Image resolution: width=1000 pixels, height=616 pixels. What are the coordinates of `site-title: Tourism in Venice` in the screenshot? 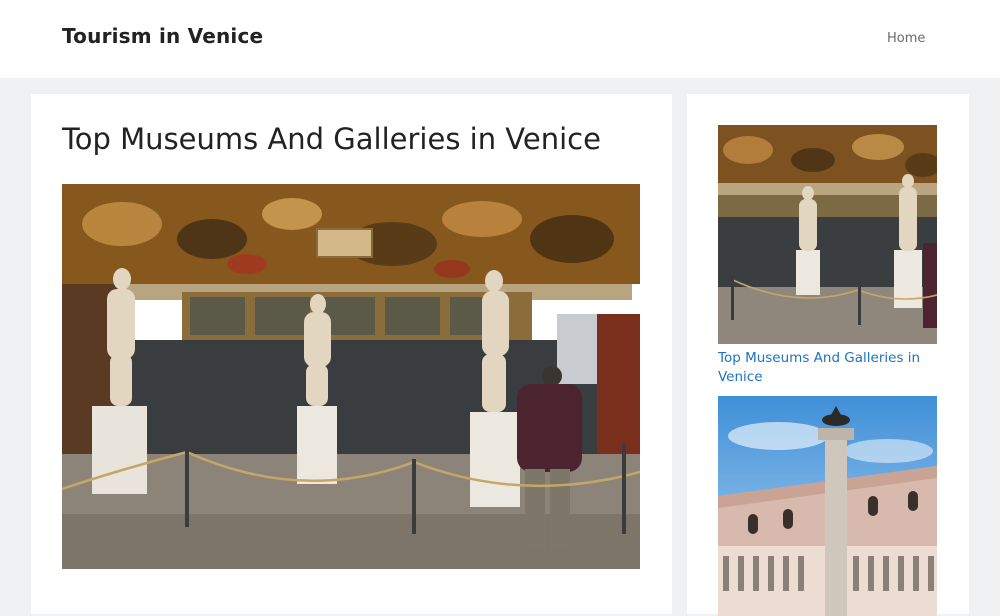 It's located at (162, 36).